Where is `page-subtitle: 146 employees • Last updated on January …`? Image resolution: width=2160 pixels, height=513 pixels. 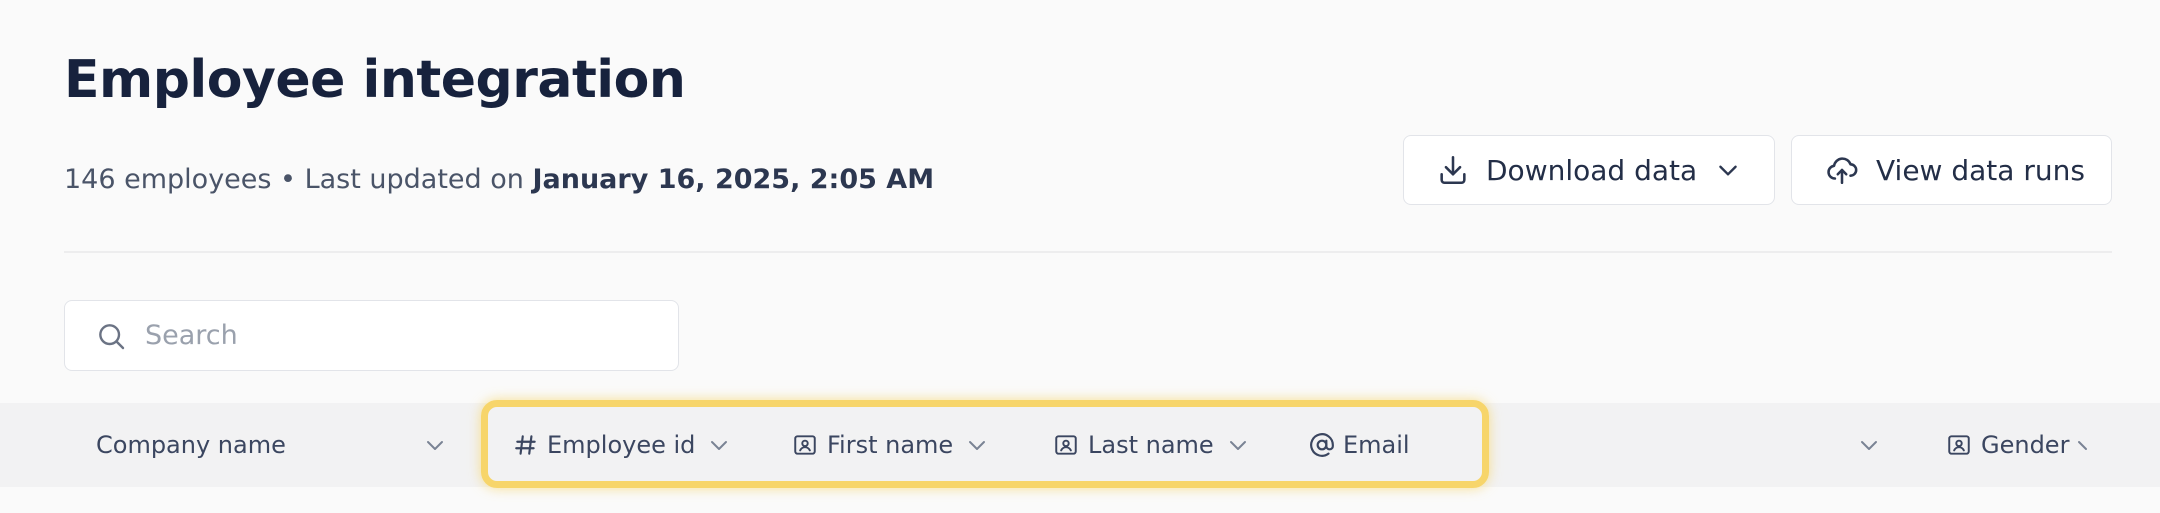 page-subtitle: 146 employees • Last updated on January … is located at coordinates (499, 179).